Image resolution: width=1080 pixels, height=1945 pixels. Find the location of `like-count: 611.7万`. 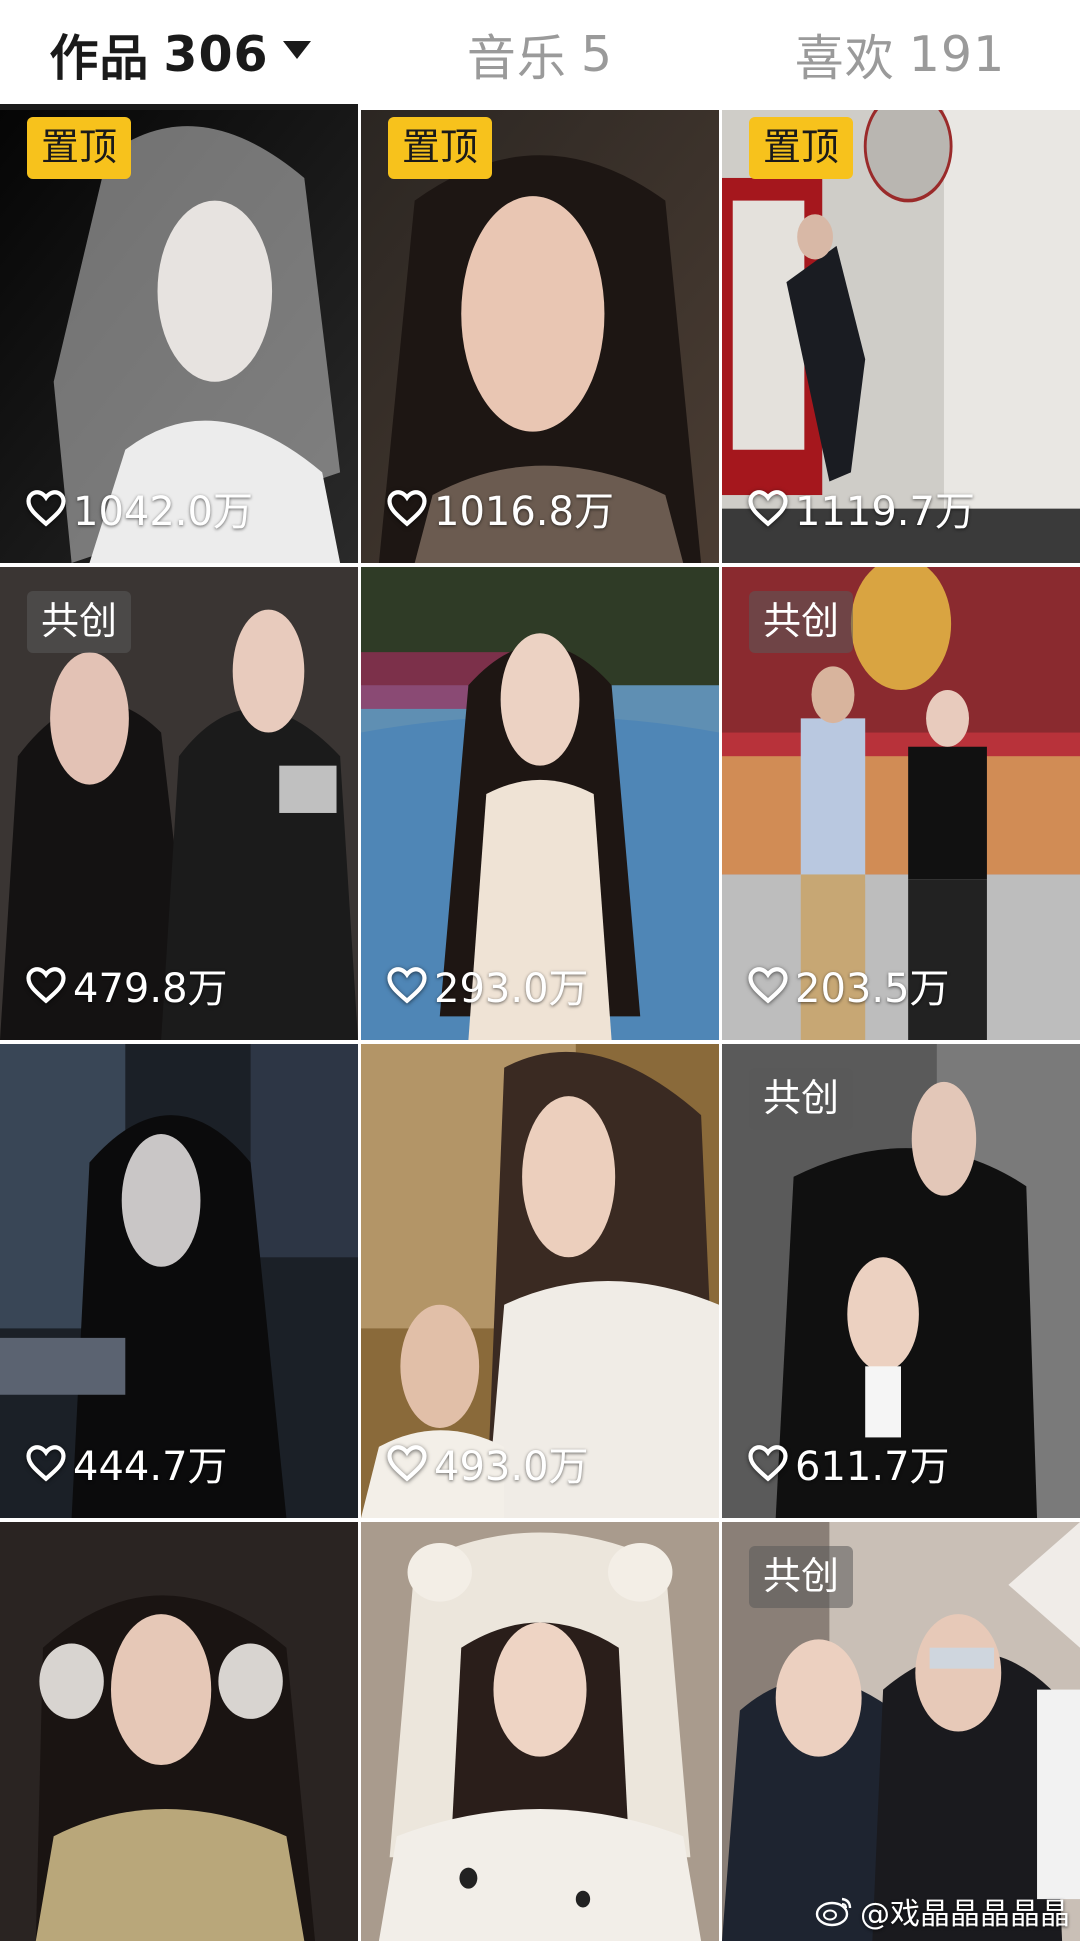

like-count: 611.7万 is located at coordinates (848, 1463).